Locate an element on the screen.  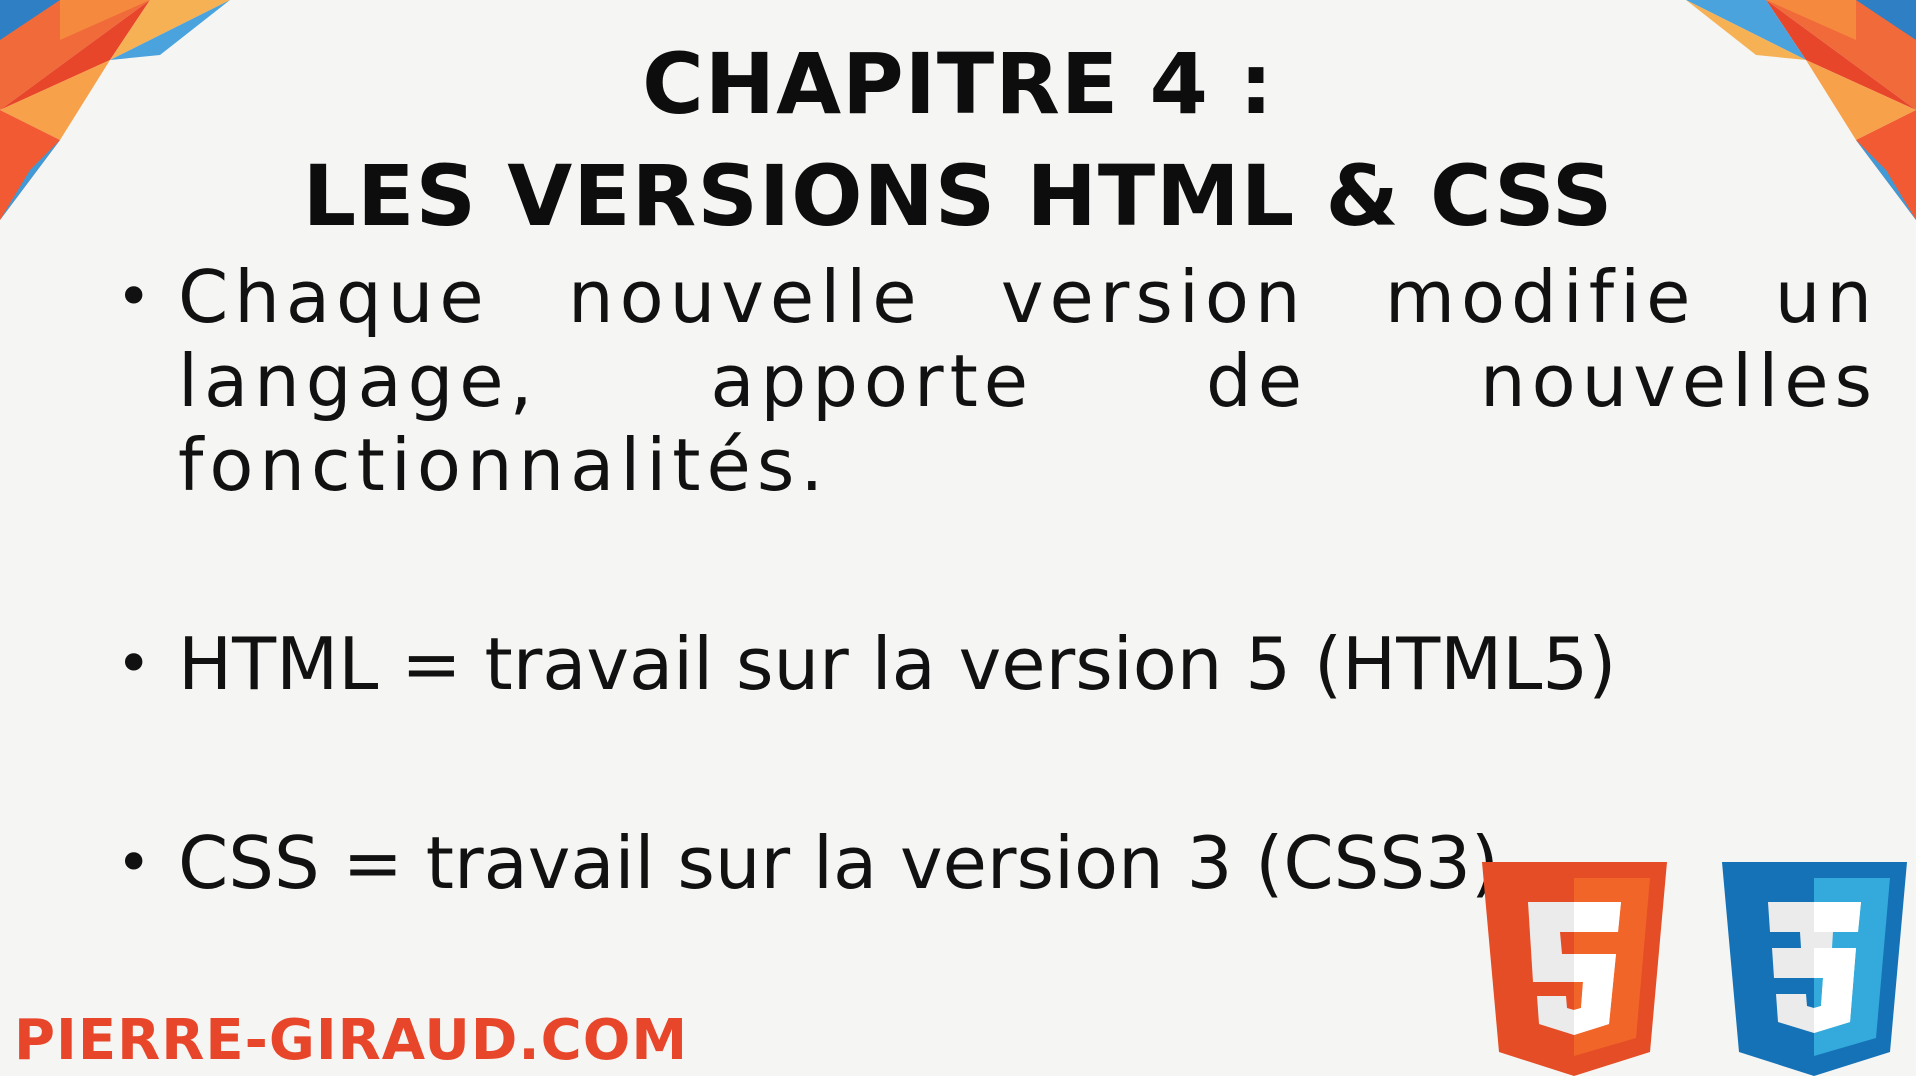
title-line-2: LES VERSIONS HTML & CSS is located at coordinates (958, 196).